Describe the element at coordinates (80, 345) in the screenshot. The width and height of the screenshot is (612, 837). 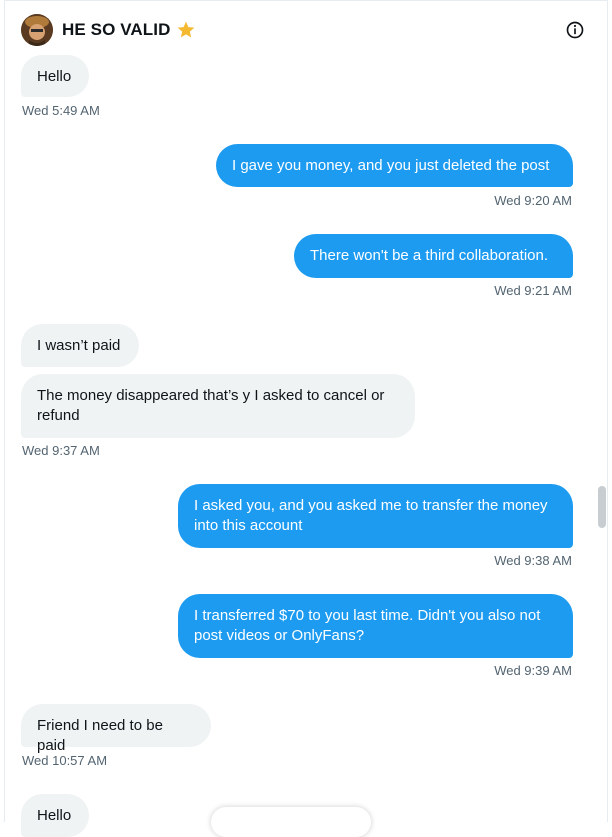
I see `message-bubble: I wasn’t paid` at that location.